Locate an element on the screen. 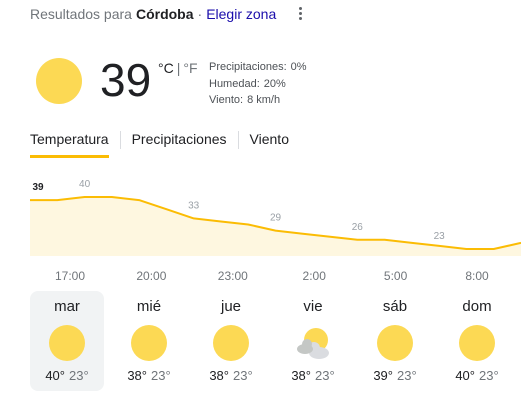 Image resolution: width=521 pixels, height=405 pixels. humidity-row: Humedad: 20% is located at coordinates (258, 84).